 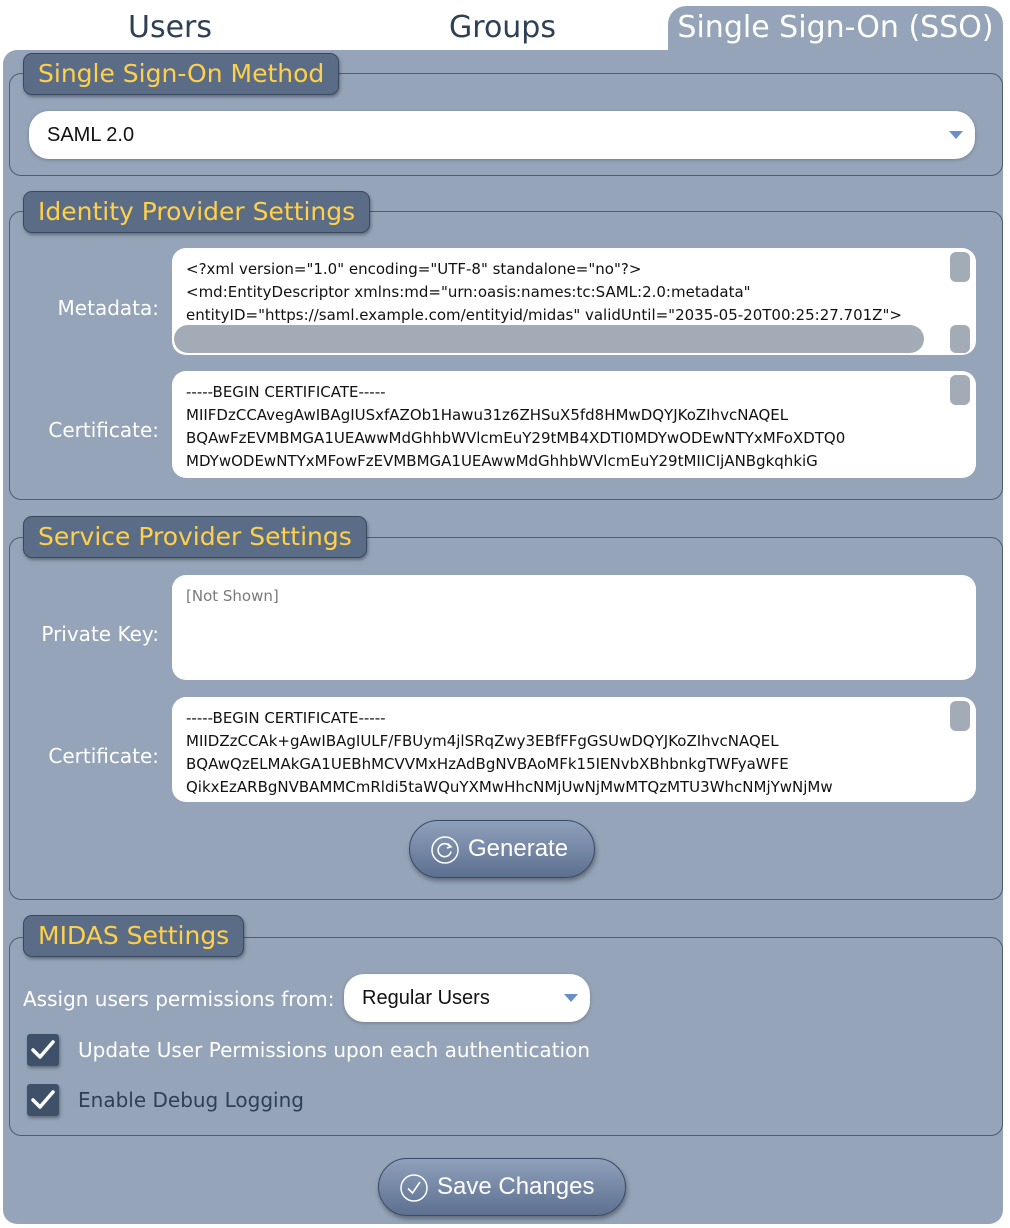 What do you see at coordinates (100, 634) in the screenshot?
I see `private-key-label: Private Key:` at bounding box center [100, 634].